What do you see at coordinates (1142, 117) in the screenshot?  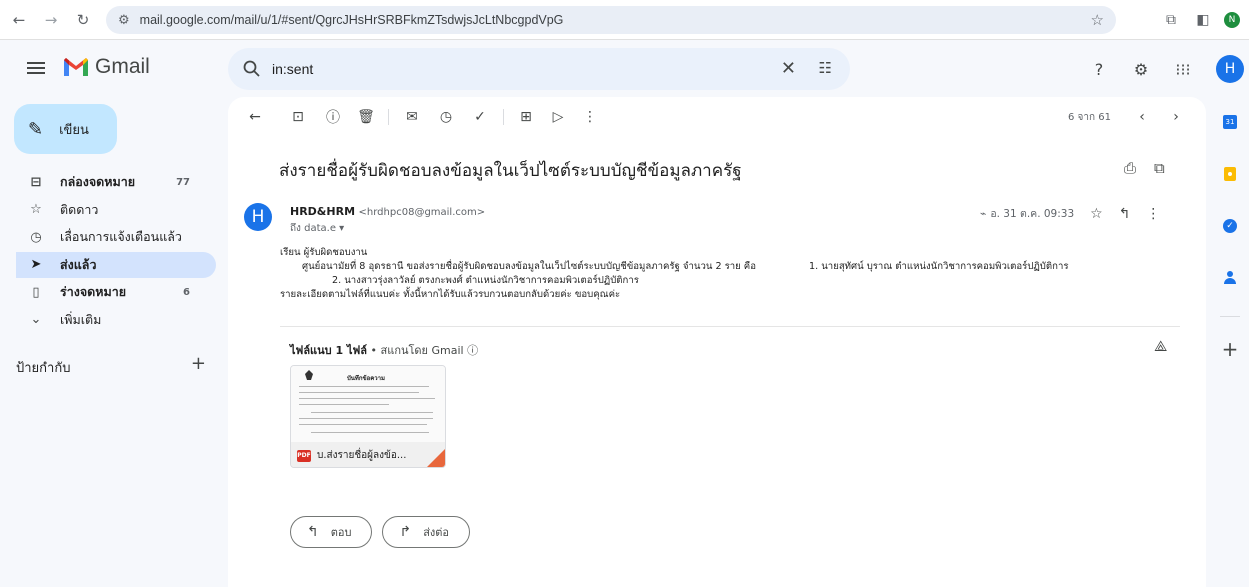 I see `newer-chevron-icon: ‹` at bounding box center [1142, 117].